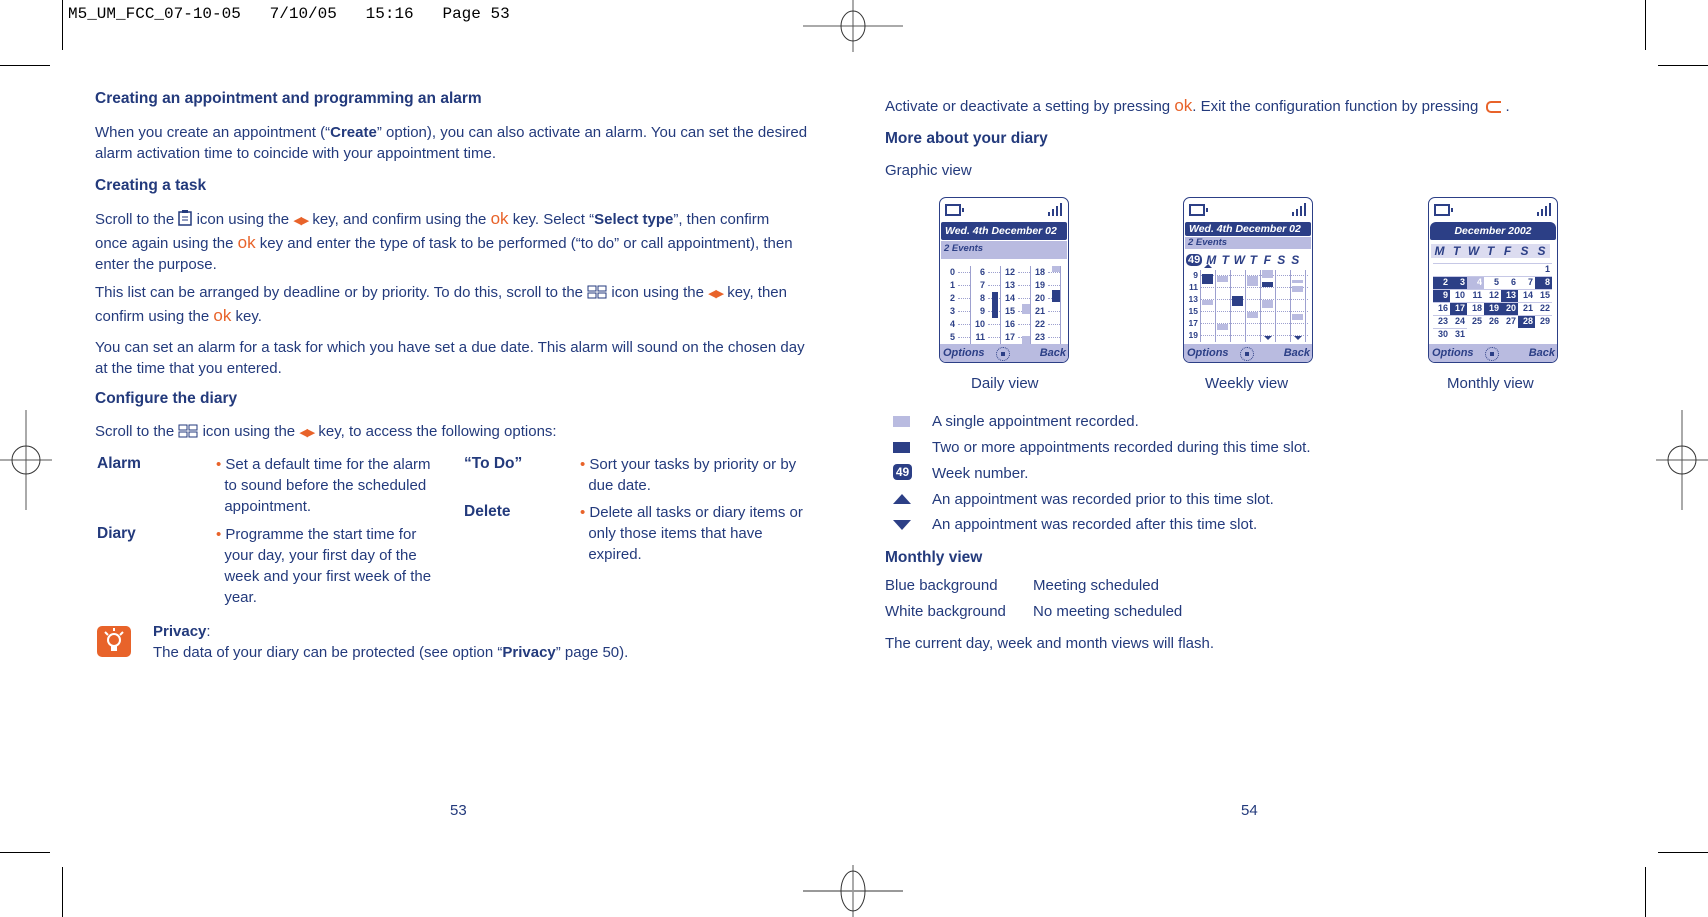 This screenshot has height=917, width=1708. Describe the element at coordinates (1039, 324) in the screenshot. I see `hour-label: 22` at that location.